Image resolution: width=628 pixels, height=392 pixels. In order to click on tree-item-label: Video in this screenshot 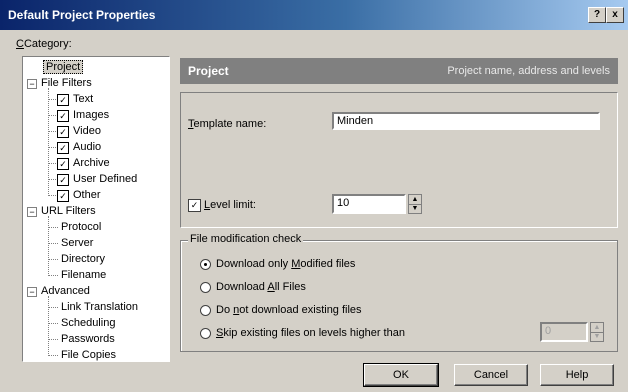, I will do `click(87, 131)`.